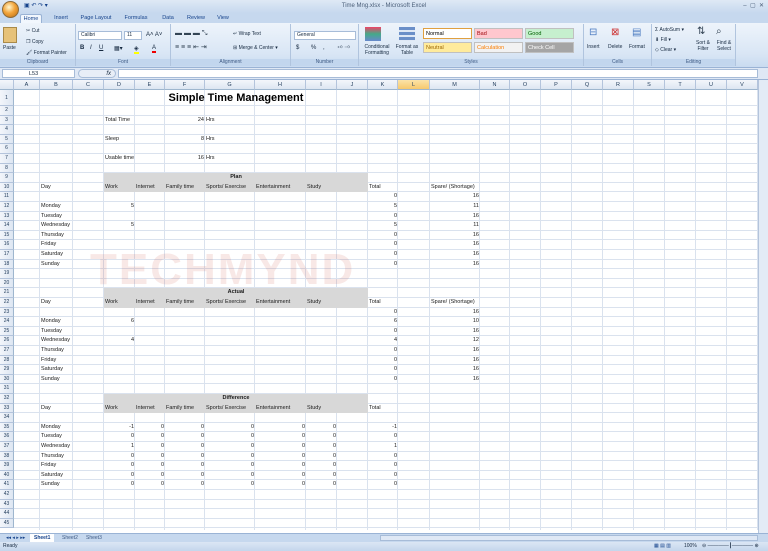  I want to click on view-buttons: ▦ ▤ ▥, so click(662, 546).